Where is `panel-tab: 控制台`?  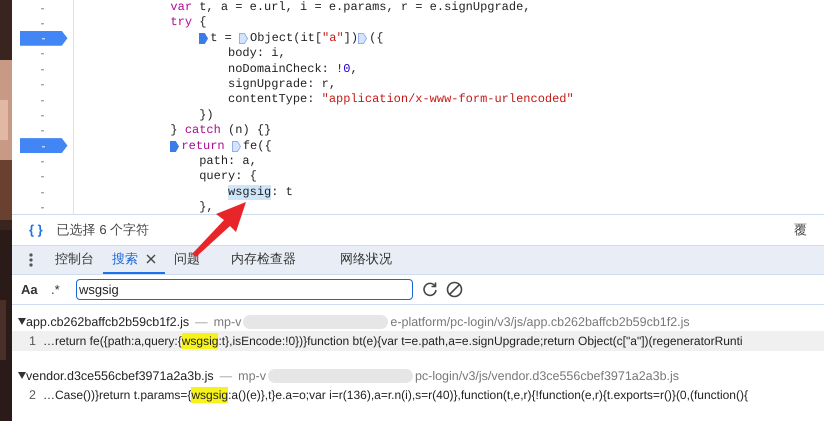 panel-tab: 控制台 is located at coordinates (74, 258).